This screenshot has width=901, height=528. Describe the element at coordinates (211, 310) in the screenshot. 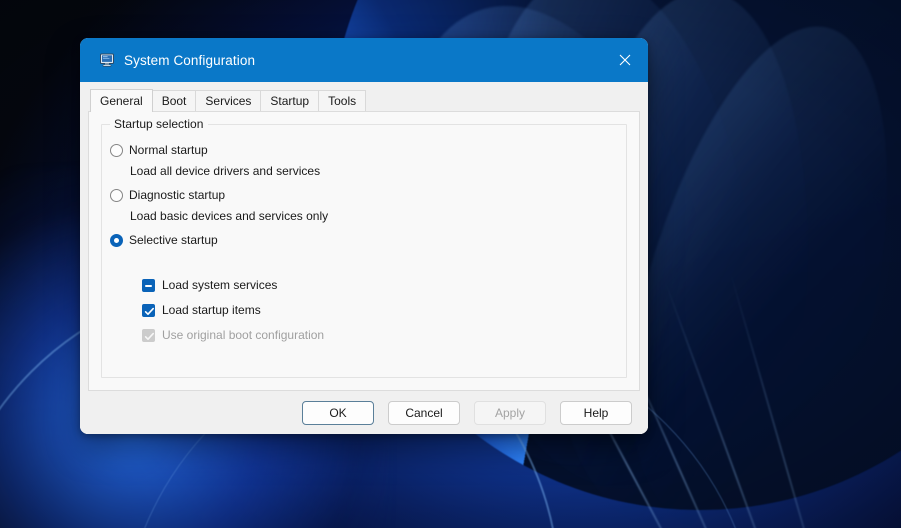

I see `checkbox-load-startup-items-label: Load startup items` at that location.